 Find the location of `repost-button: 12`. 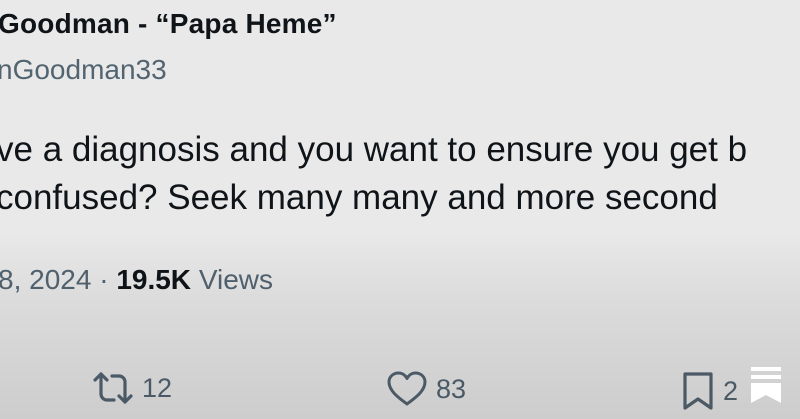

repost-button: 12 is located at coordinates (132, 388).